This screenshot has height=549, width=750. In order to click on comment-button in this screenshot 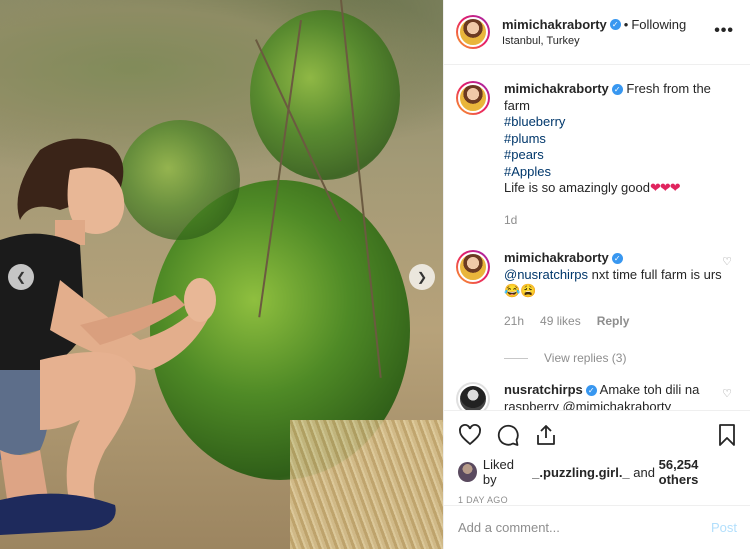, I will do `click(508, 435)`.